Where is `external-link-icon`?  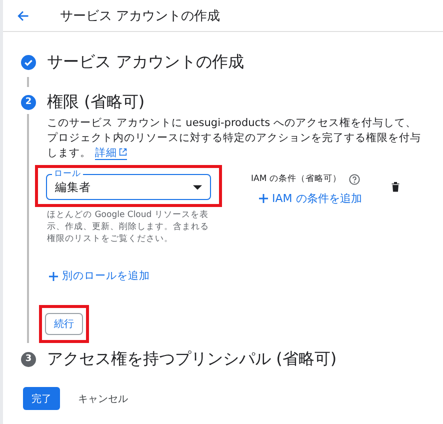 external-link-icon is located at coordinates (123, 152).